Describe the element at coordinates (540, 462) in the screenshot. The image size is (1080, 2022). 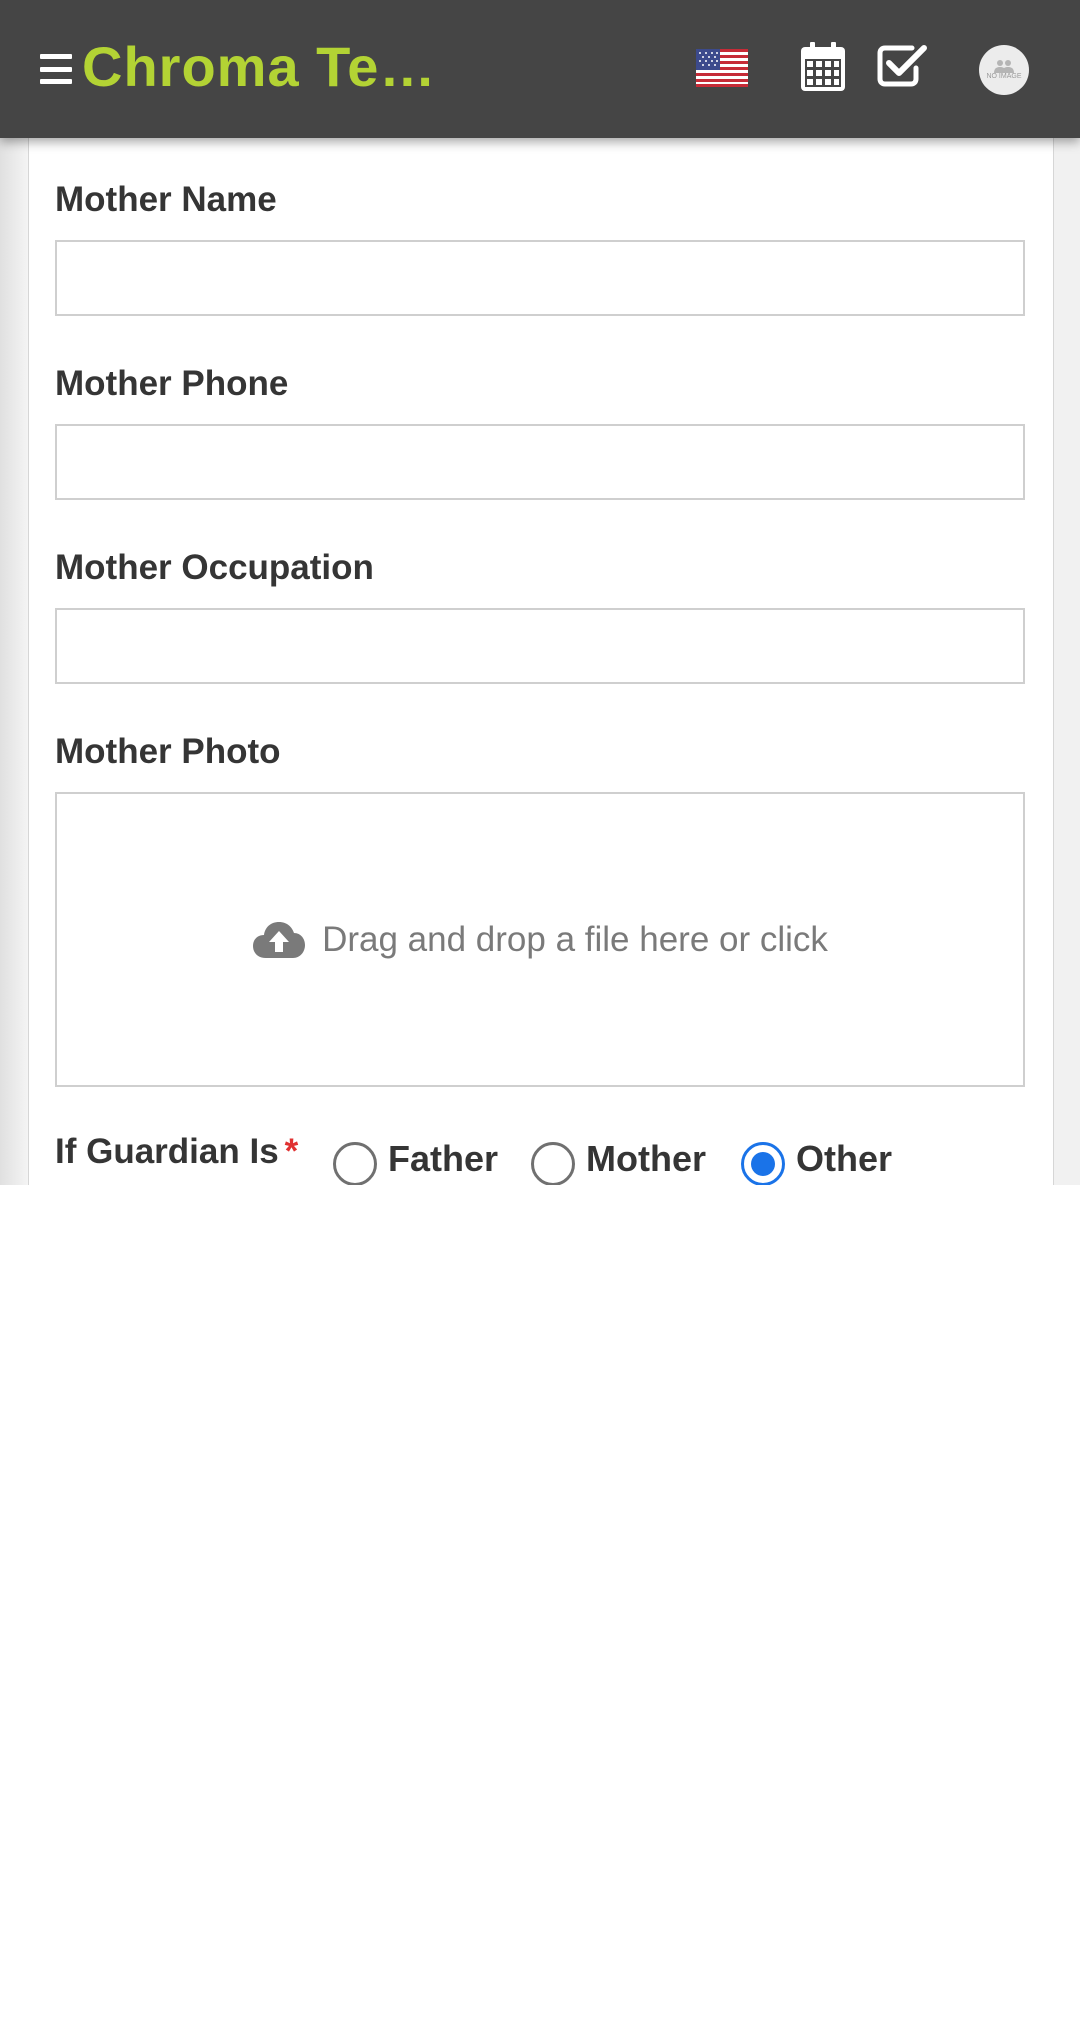
I see `mother-phone-input` at that location.